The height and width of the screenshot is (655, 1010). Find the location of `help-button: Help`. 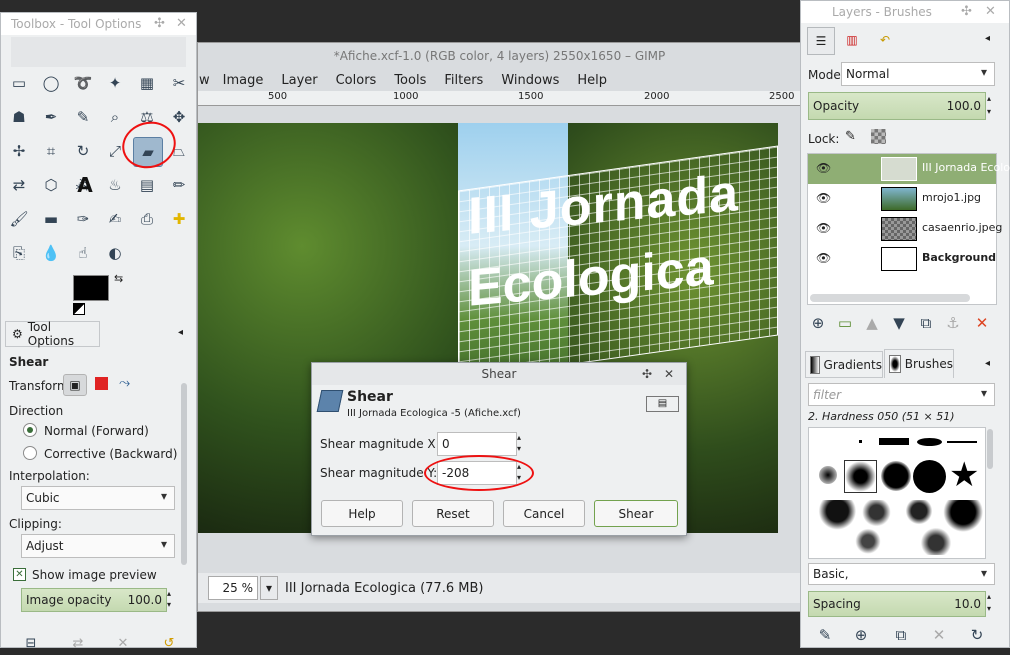

help-button: Help is located at coordinates (362, 513).